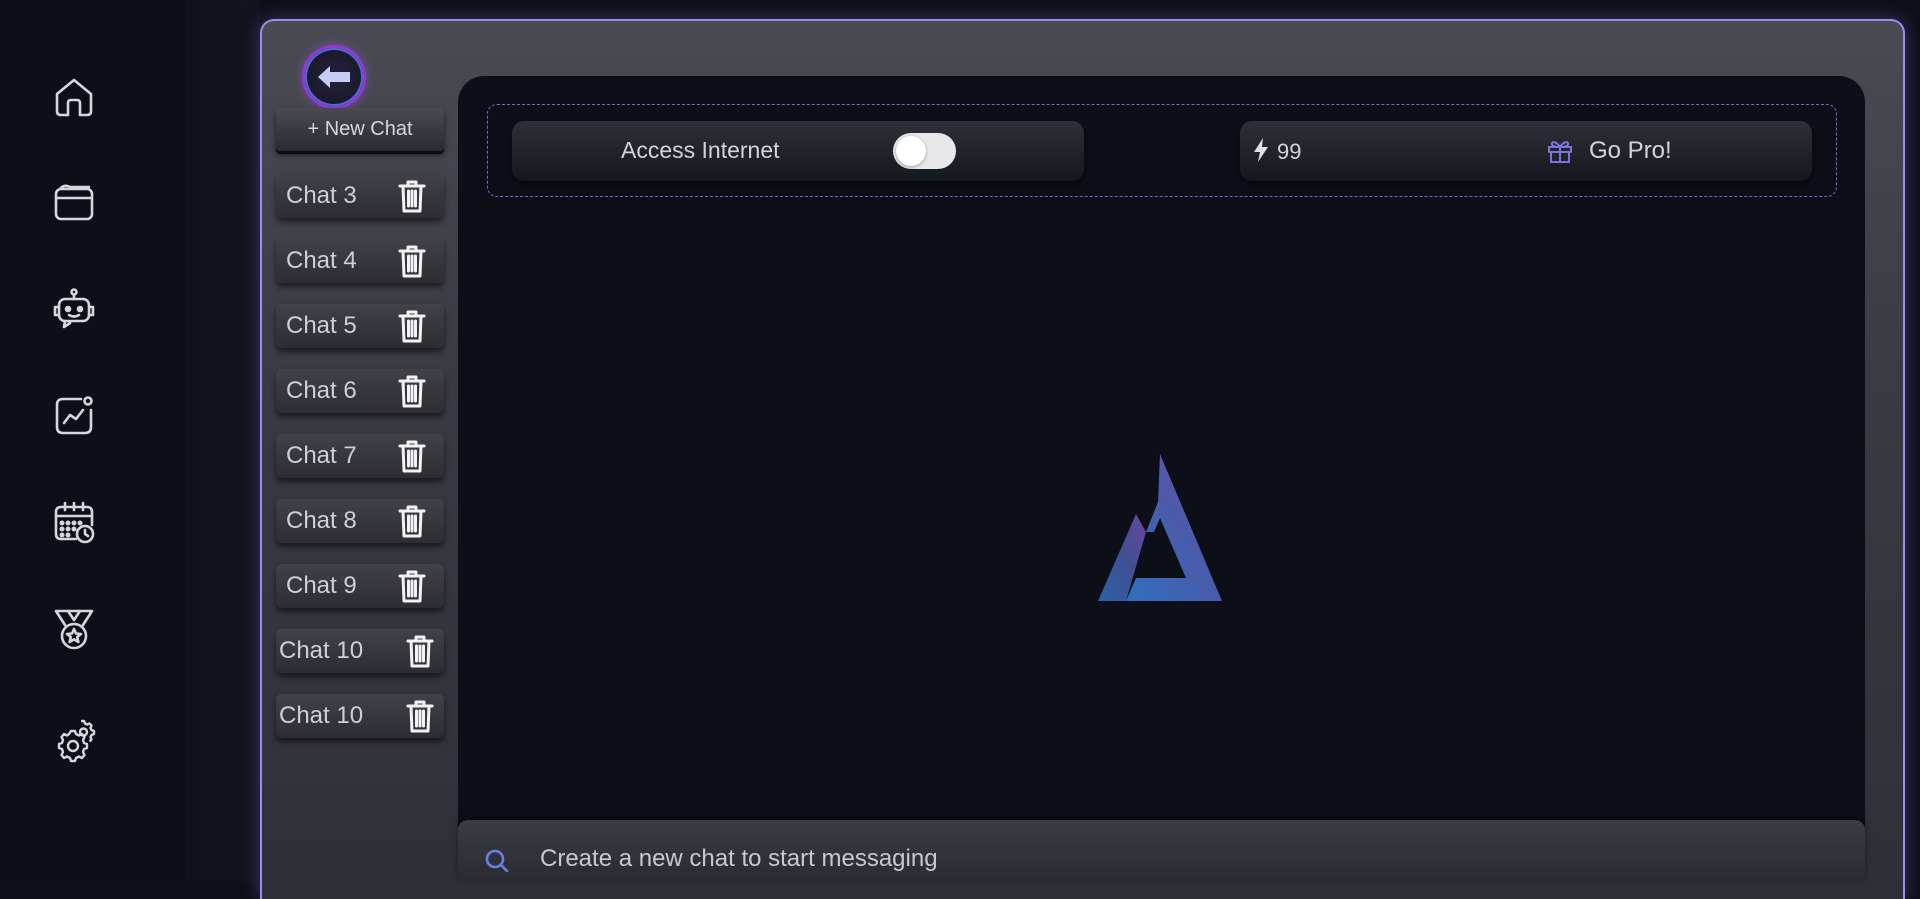 This screenshot has height=899, width=1920. I want to click on chat-item: Chat 6, so click(360, 391).